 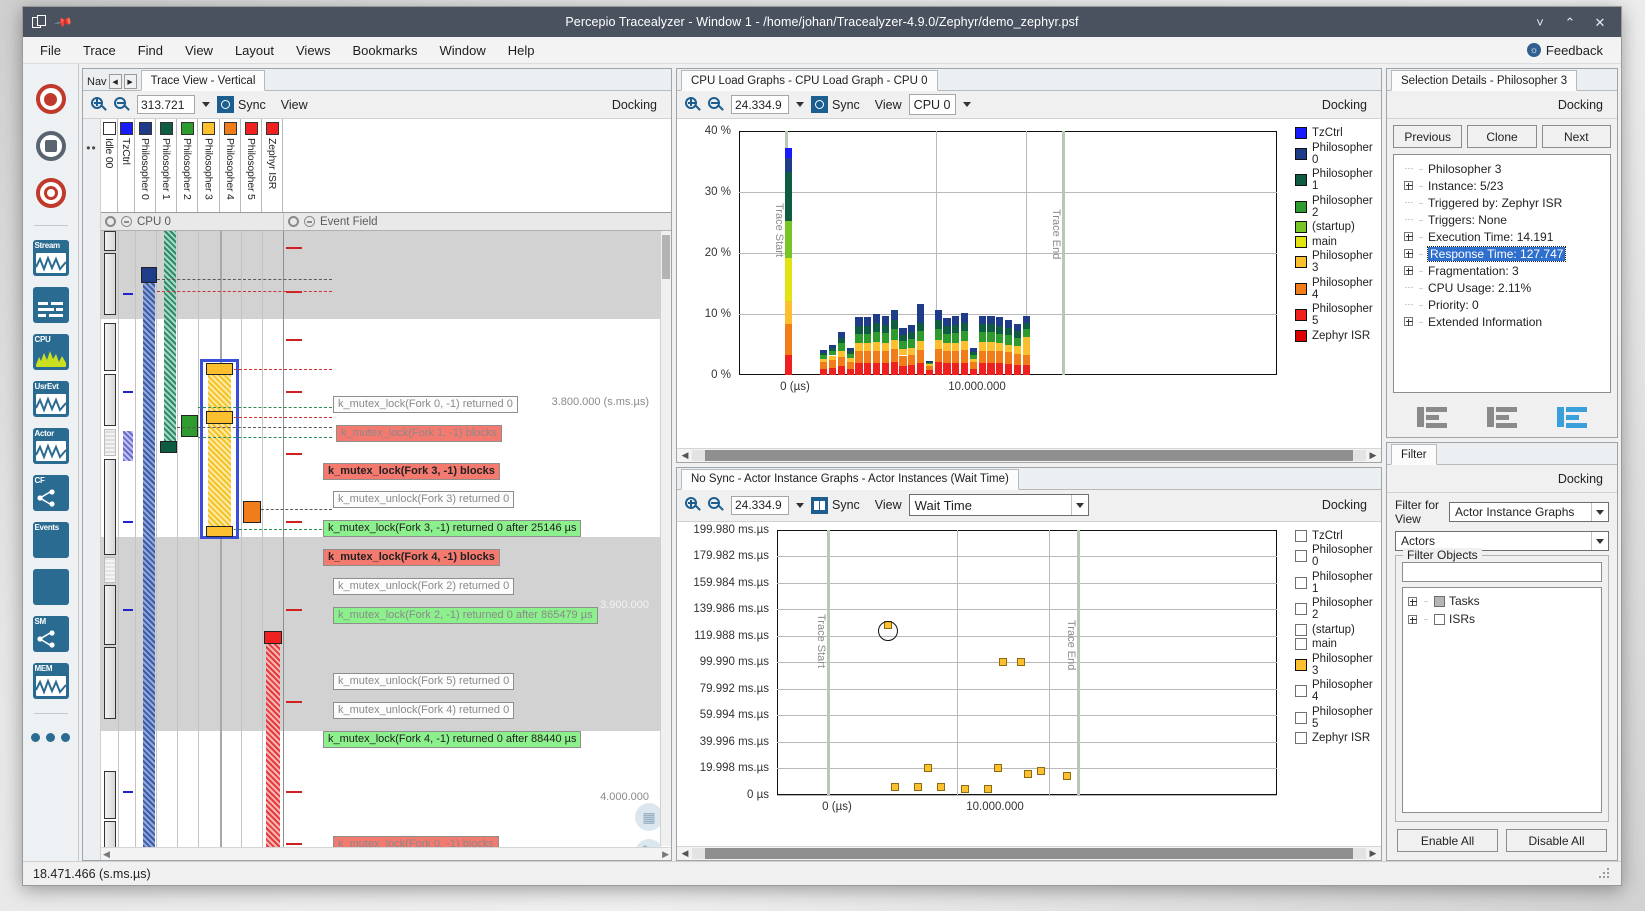 I want to click on cpu-selector-dropdown-icon, so click(x=966, y=104).